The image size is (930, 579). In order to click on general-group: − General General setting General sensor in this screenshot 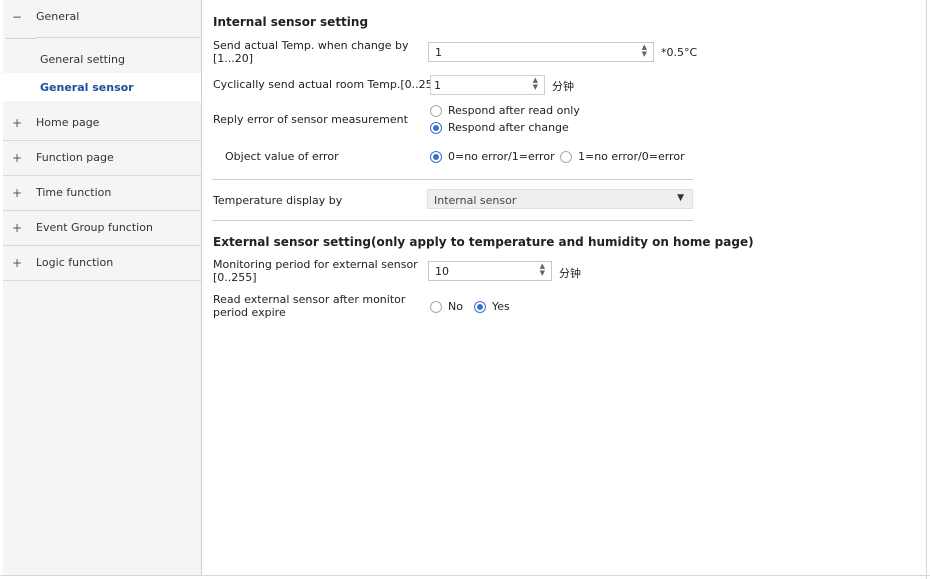, I will do `click(102, 50)`.